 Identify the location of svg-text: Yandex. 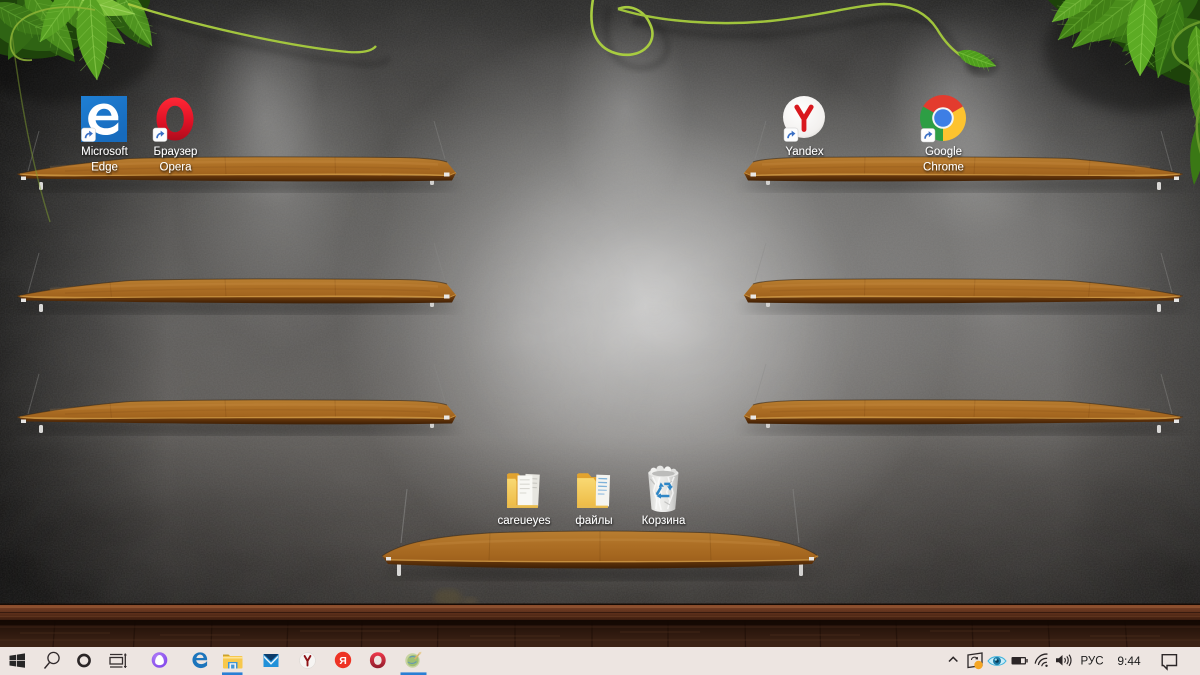
(804, 152).